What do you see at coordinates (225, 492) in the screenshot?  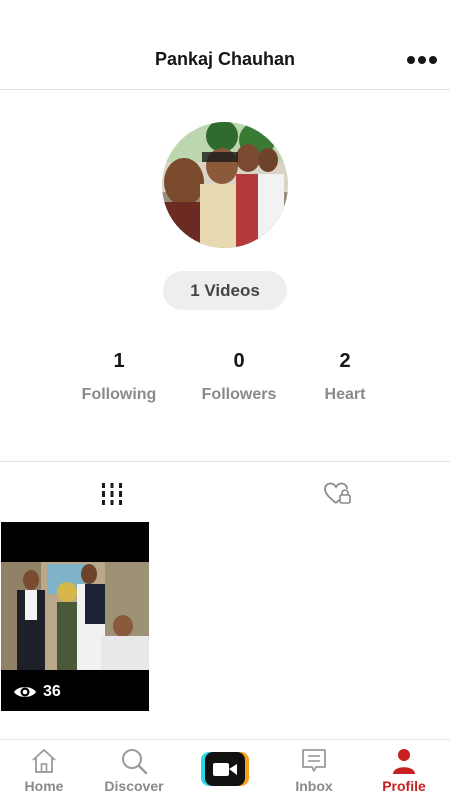 I see `profile-tabs` at bounding box center [225, 492].